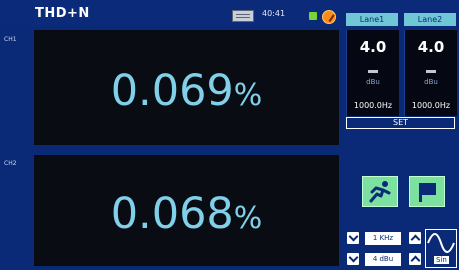  What do you see at coordinates (415, 238) in the screenshot?
I see `frequency-up-button` at bounding box center [415, 238].